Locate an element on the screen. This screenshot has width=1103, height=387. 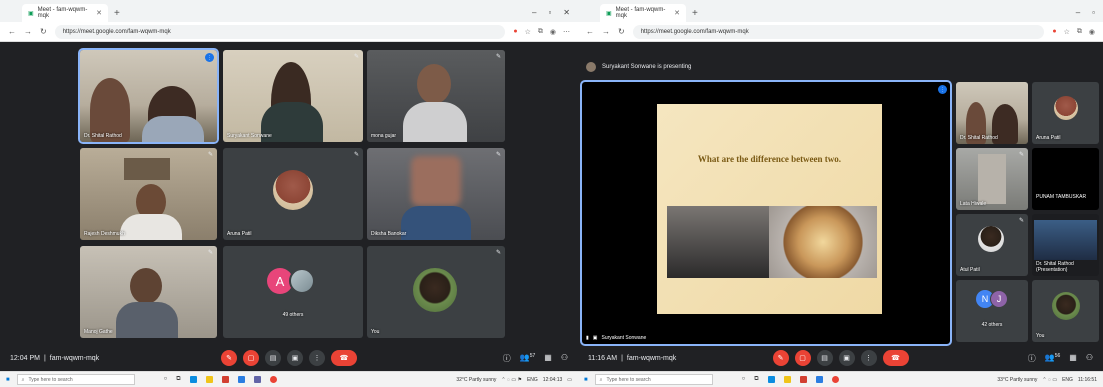
more-icon: ⋯ is located at coordinates (566, 32).